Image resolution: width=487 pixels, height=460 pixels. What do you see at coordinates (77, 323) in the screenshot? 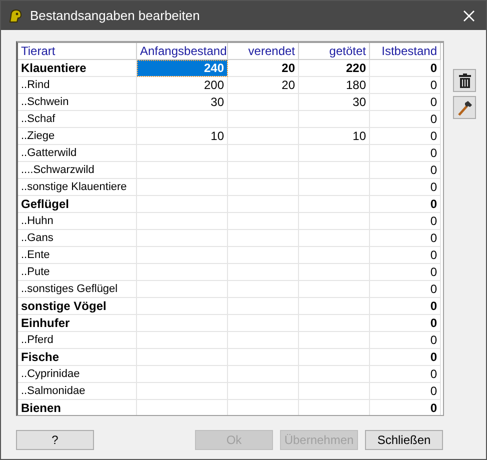
I see `table-cell: Einhufer` at bounding box center [77, 323].